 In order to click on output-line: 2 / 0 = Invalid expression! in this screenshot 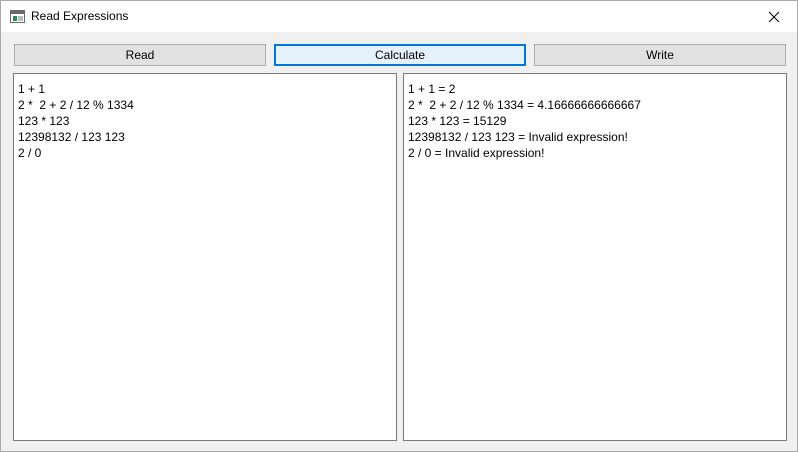, I will do `click(476, 153)`.